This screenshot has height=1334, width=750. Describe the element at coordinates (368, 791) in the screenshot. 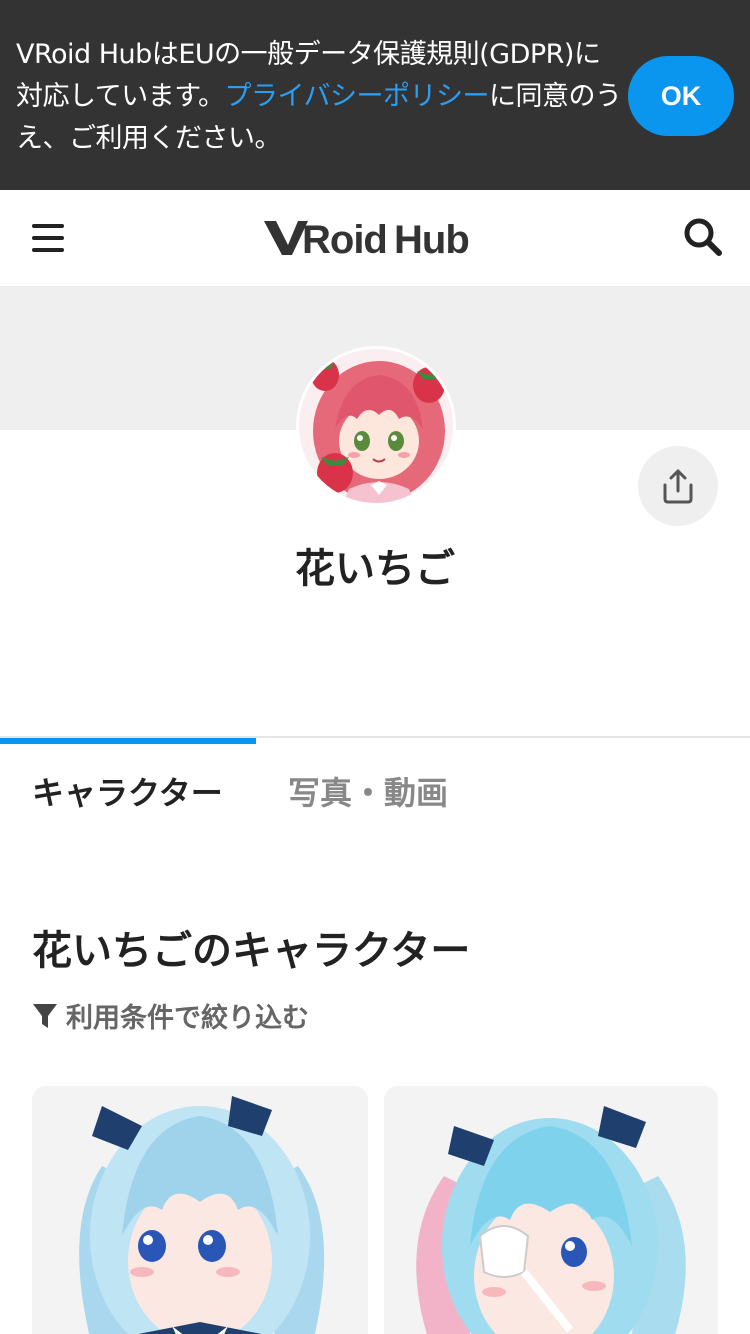

I see `tab-photos-videos: 写真・動画` at that location.